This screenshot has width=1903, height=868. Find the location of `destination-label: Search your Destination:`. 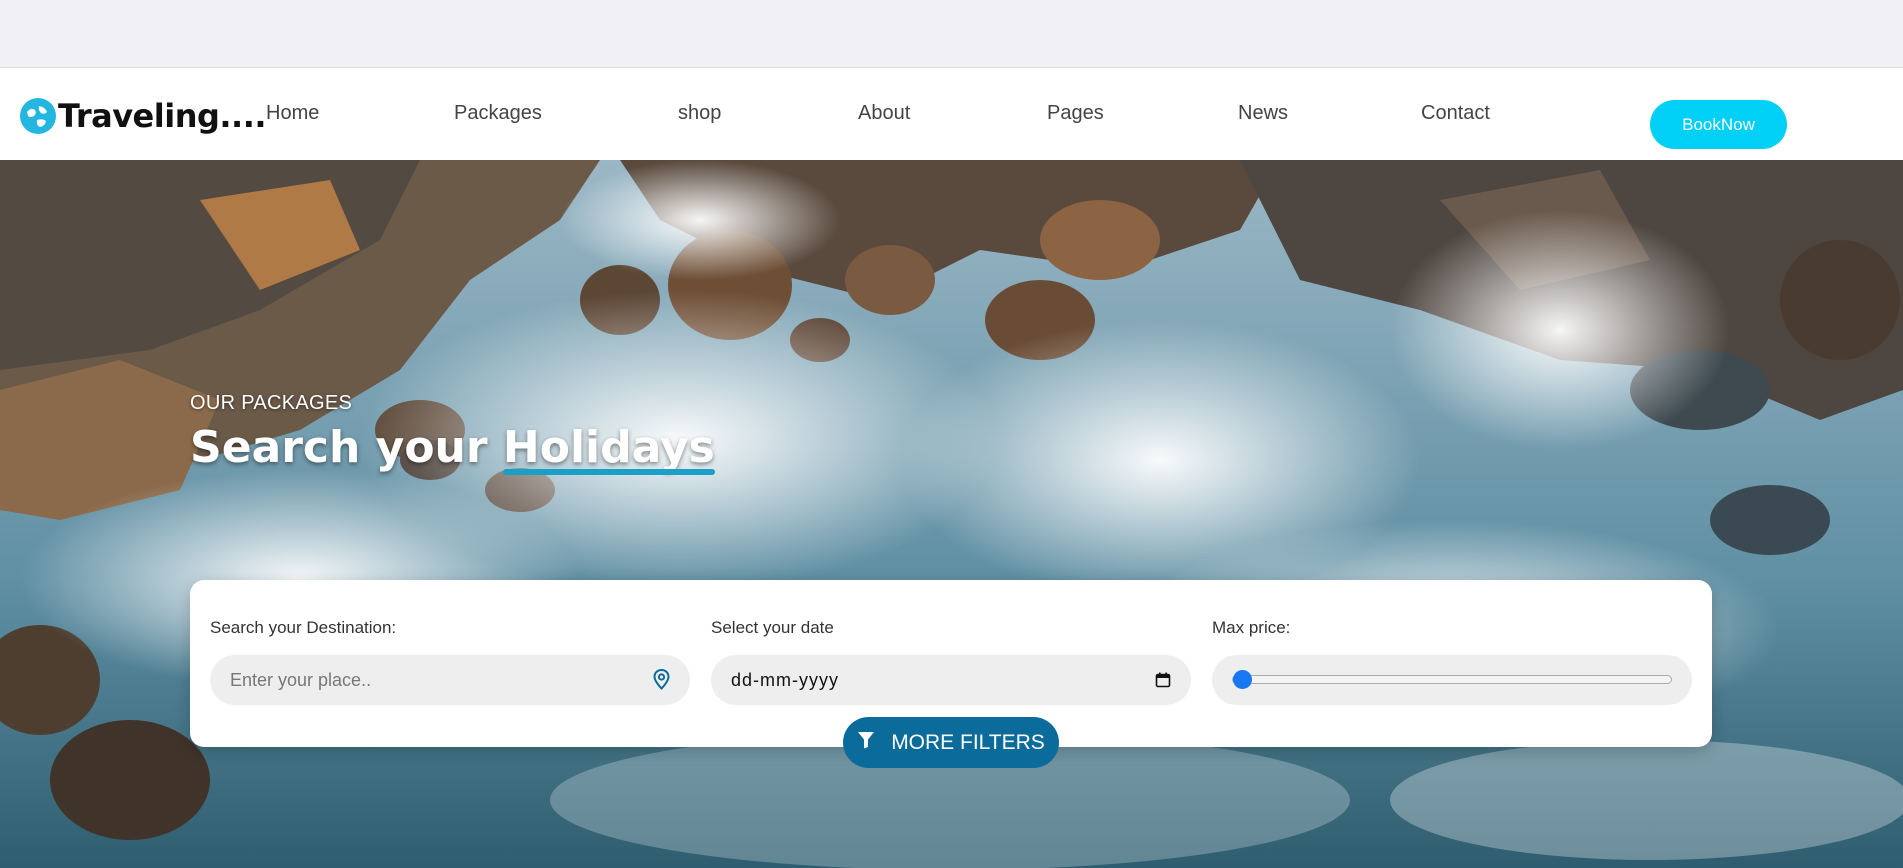

destination-label: Search your Destination: is located at coordinates (303, 627).